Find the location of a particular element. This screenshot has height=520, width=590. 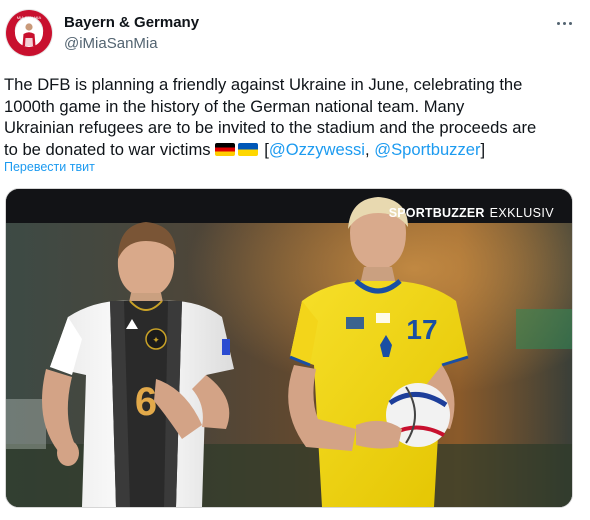

ukraine-flag-icon is located at coordinates (248, 149).